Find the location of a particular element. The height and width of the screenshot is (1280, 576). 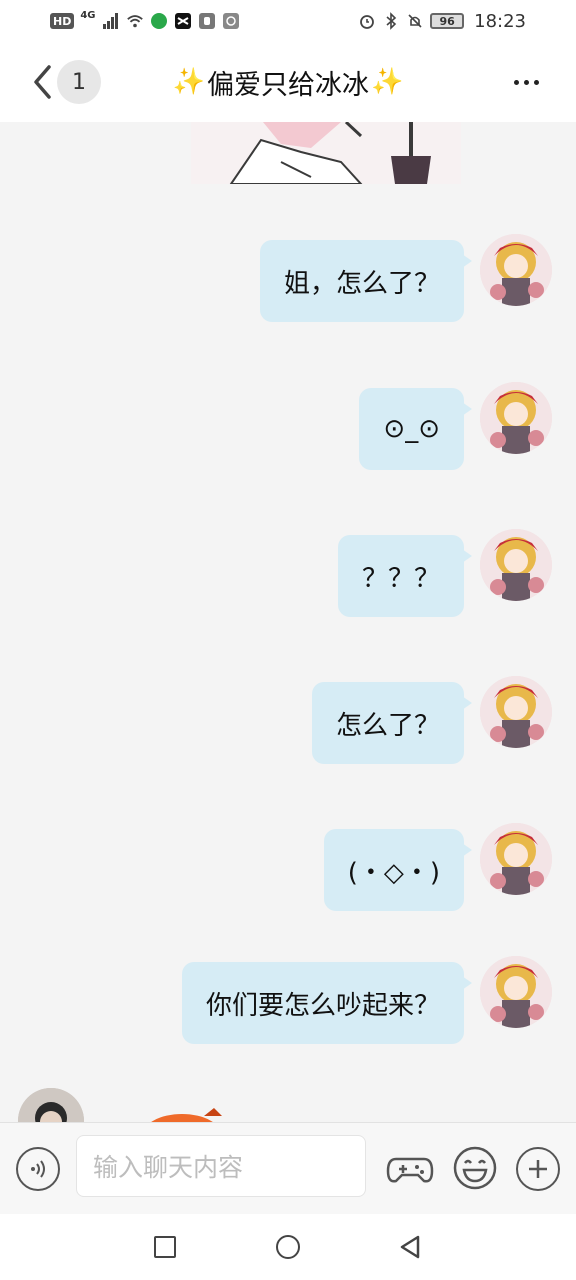

gamepad-icon is located at coordinates (410, 1170).